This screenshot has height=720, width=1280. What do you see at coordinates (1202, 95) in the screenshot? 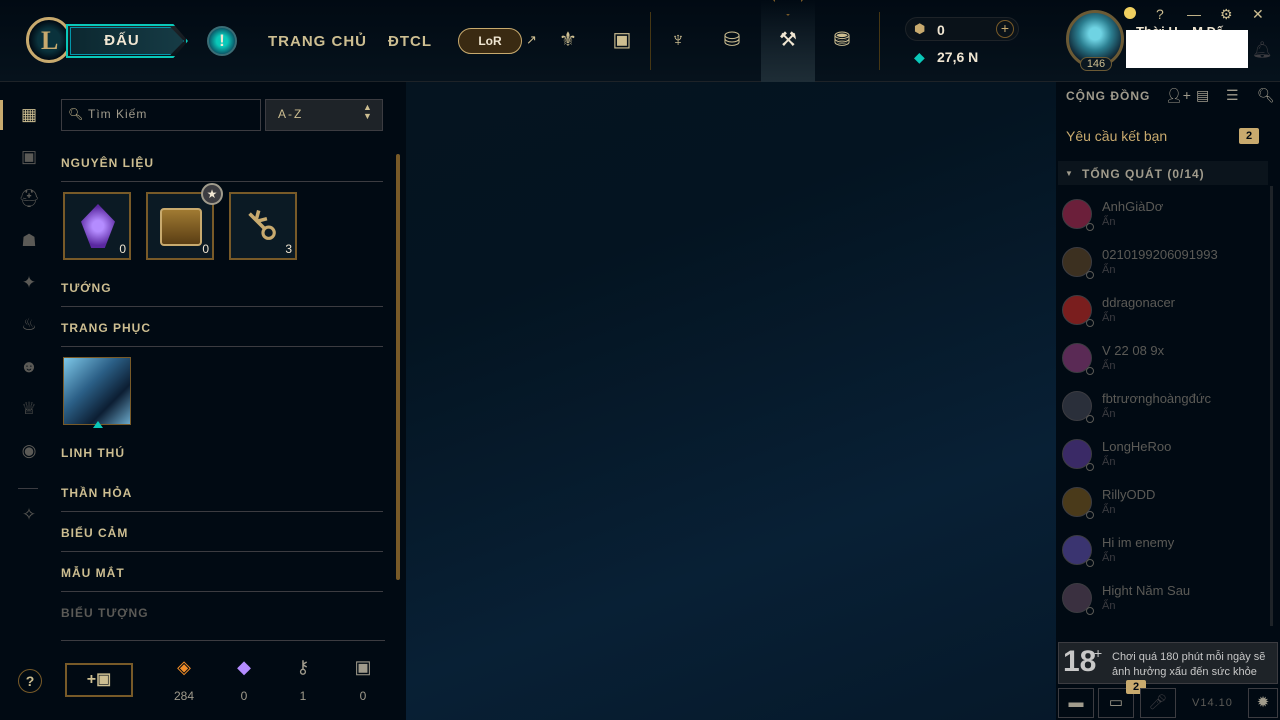
I see `add-folder-icon: ▤` at bounding box center [1202, 95].